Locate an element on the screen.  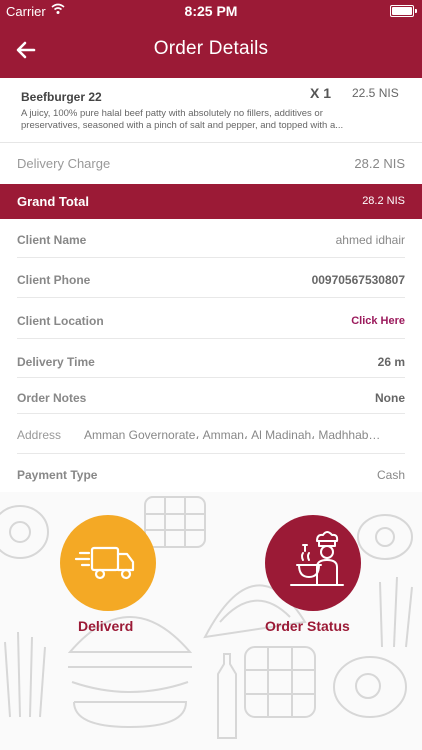
burger-doodle-icon is located at coordinates (130, 672).